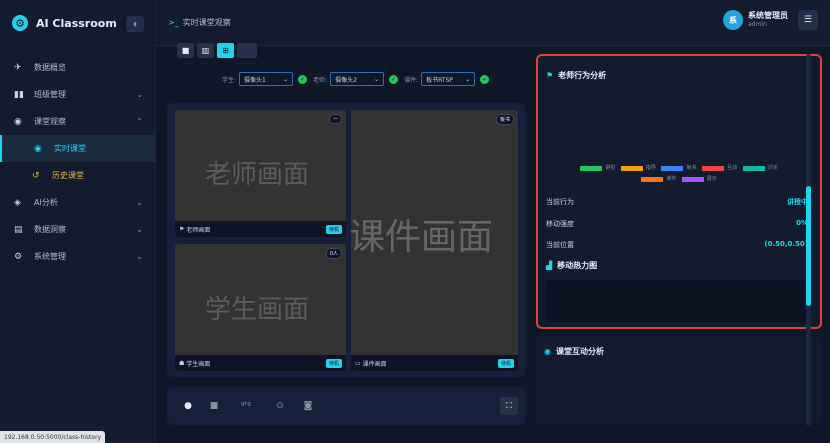  What do you see at coordinates (577, 265) in the screenshot?
I see `heatmap-title-text: 移动热力图` at bounding box center [577, 265].